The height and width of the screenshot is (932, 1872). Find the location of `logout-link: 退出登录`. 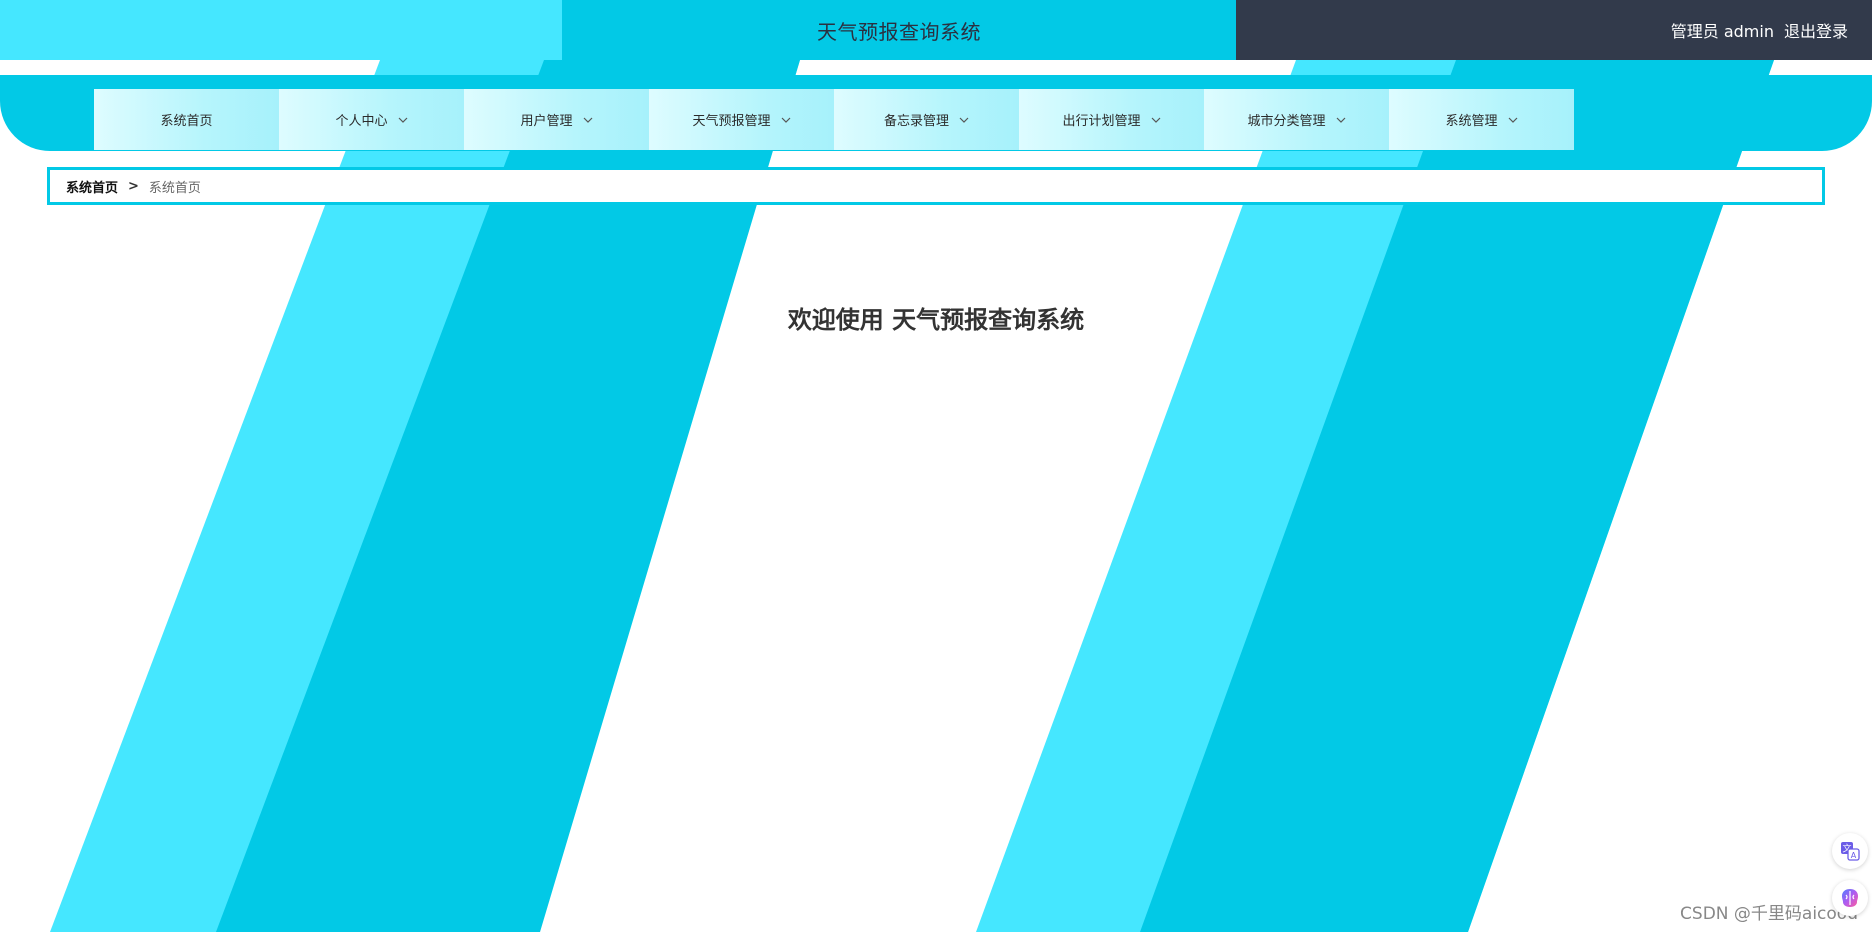

logout-link: 退出登录 is located at coordinates (1816, 30).